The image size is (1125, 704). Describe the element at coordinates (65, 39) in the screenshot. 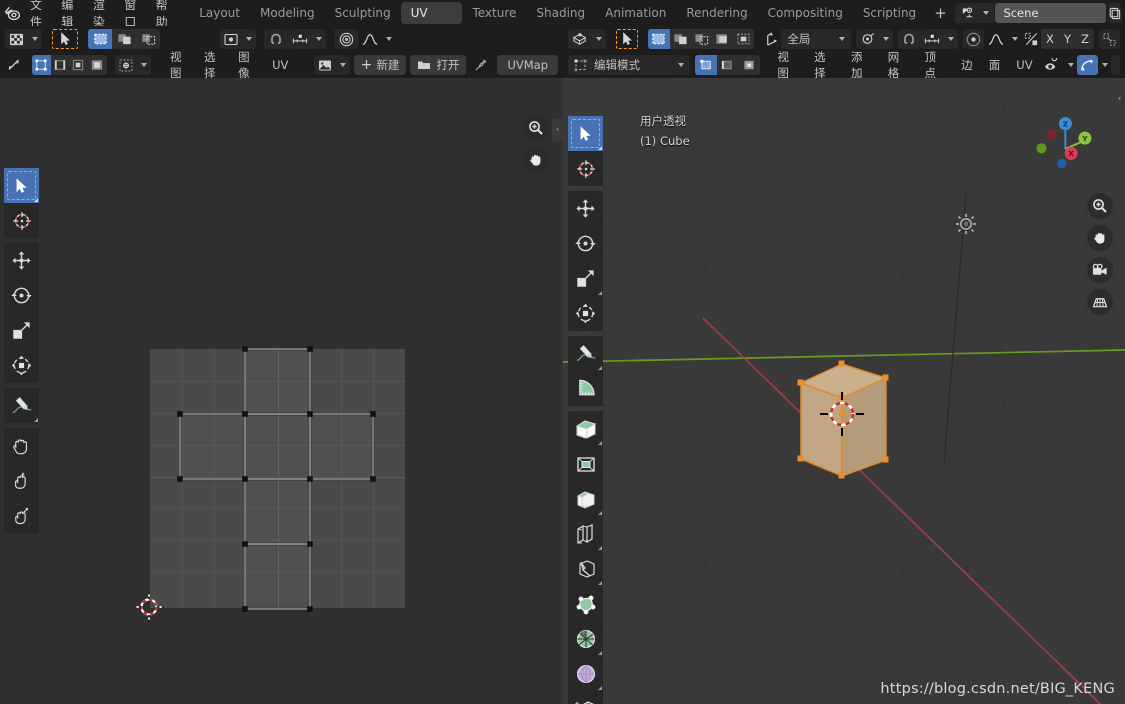

I see `active-tool-tweak-button` at that location.